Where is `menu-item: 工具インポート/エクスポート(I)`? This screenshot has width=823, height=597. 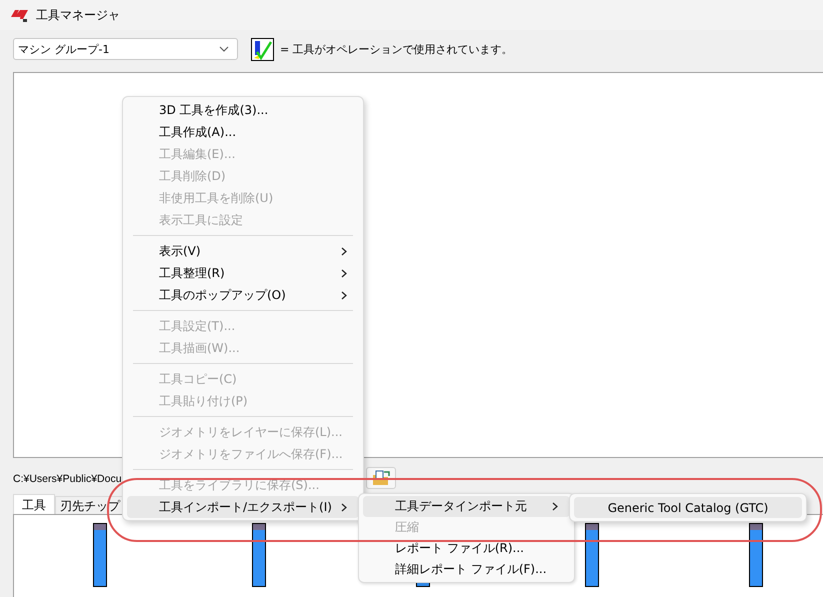 menu-item: 工具インポート/エクスポート(I) is located at coordinates (243, 507).